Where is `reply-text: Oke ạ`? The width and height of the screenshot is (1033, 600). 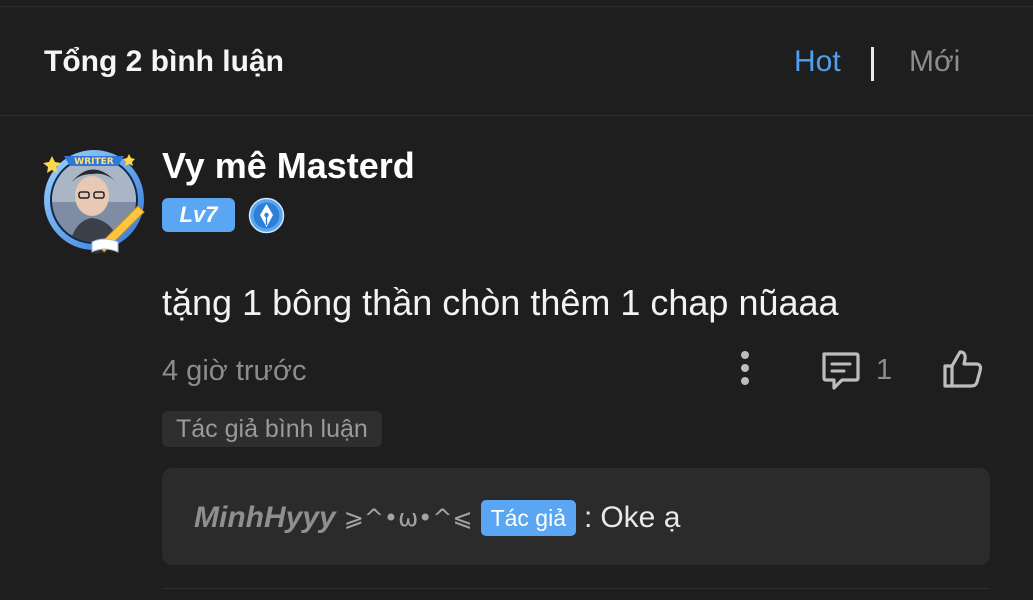
reply-text: Oke ạ is located at coordinates (640, 517).